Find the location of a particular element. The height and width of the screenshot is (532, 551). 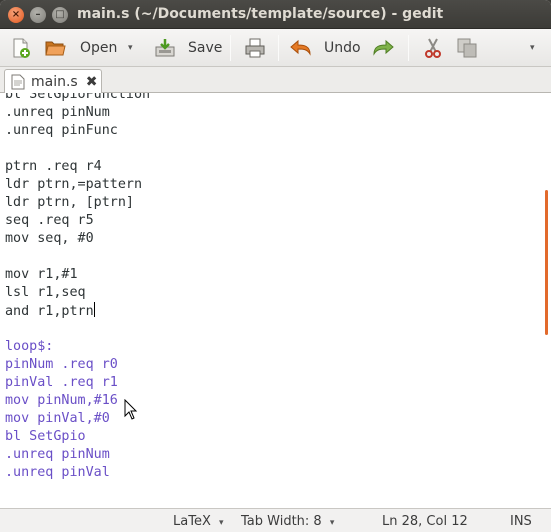

cut-button is located at coordinates (433, 48).